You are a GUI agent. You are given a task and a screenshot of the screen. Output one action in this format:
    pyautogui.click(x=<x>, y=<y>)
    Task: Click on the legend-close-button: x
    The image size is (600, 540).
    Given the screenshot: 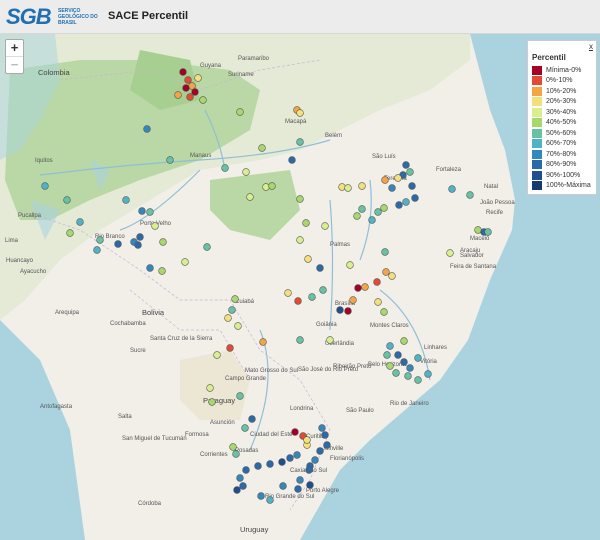 What is the action you would take?
    pyautogui.click(x=591, y=46)
    